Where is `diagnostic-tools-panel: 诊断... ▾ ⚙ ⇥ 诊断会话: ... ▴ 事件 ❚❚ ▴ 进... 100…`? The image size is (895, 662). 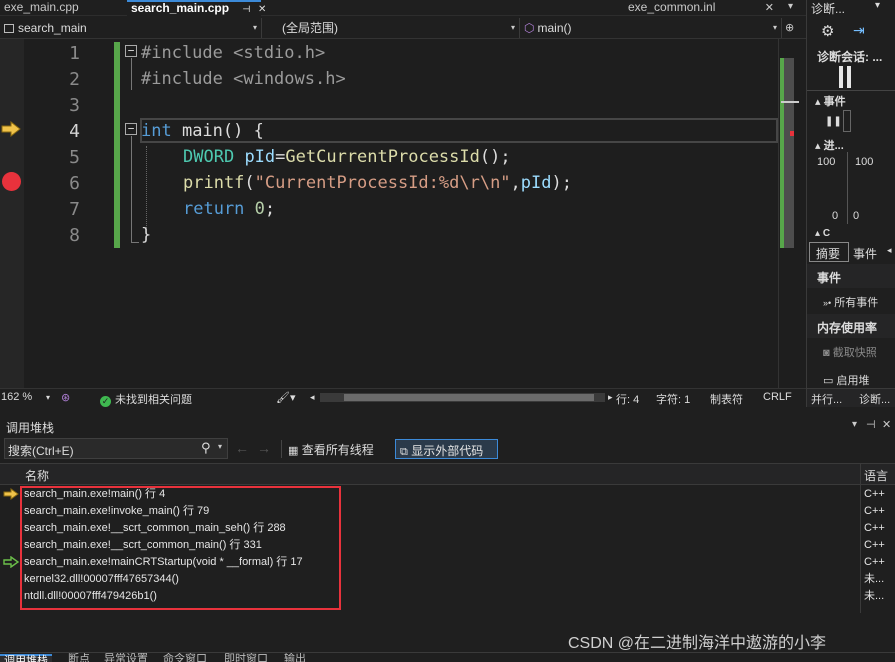
diagnostic-tools-panel: 诊断... ▾ ⚙ ⇥ 诊断会话: ... ▴ 事件 ❚❚ ▴ 进... 100… is located at coordinates (850, 203).